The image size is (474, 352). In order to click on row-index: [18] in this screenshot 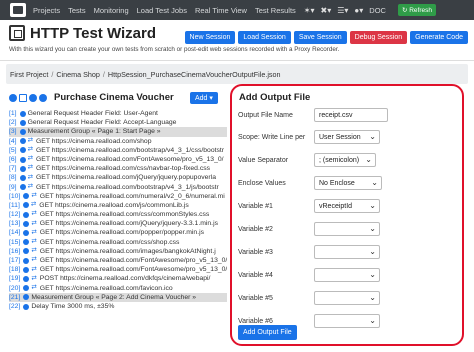, I will do `click(15, 270)`.